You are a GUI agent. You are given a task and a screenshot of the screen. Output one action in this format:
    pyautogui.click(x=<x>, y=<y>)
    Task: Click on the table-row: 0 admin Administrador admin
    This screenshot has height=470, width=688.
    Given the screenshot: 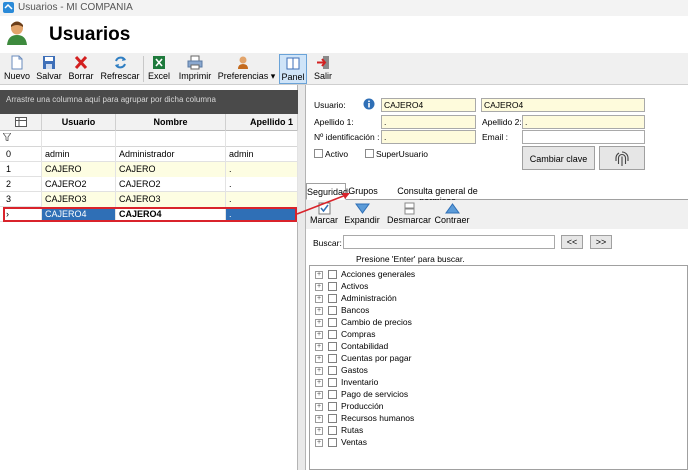 What is the action you would take?
    pyautogui.click(x=149, y=154)
    